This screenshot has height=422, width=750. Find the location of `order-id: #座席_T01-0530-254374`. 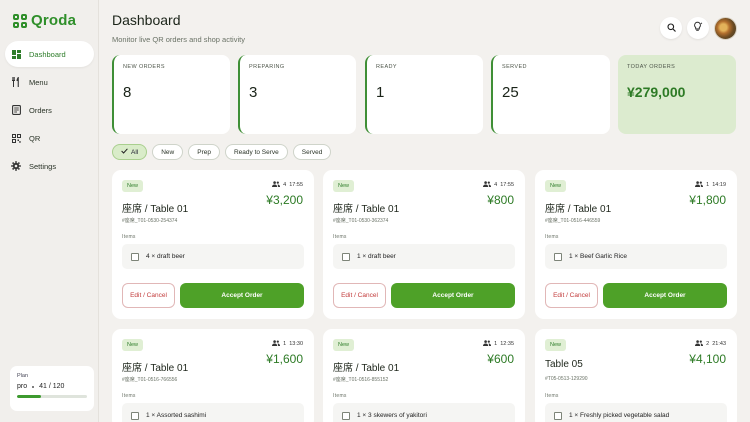

order-id: #座席_T01-0530-254374 is located at coordinates (150, 221).